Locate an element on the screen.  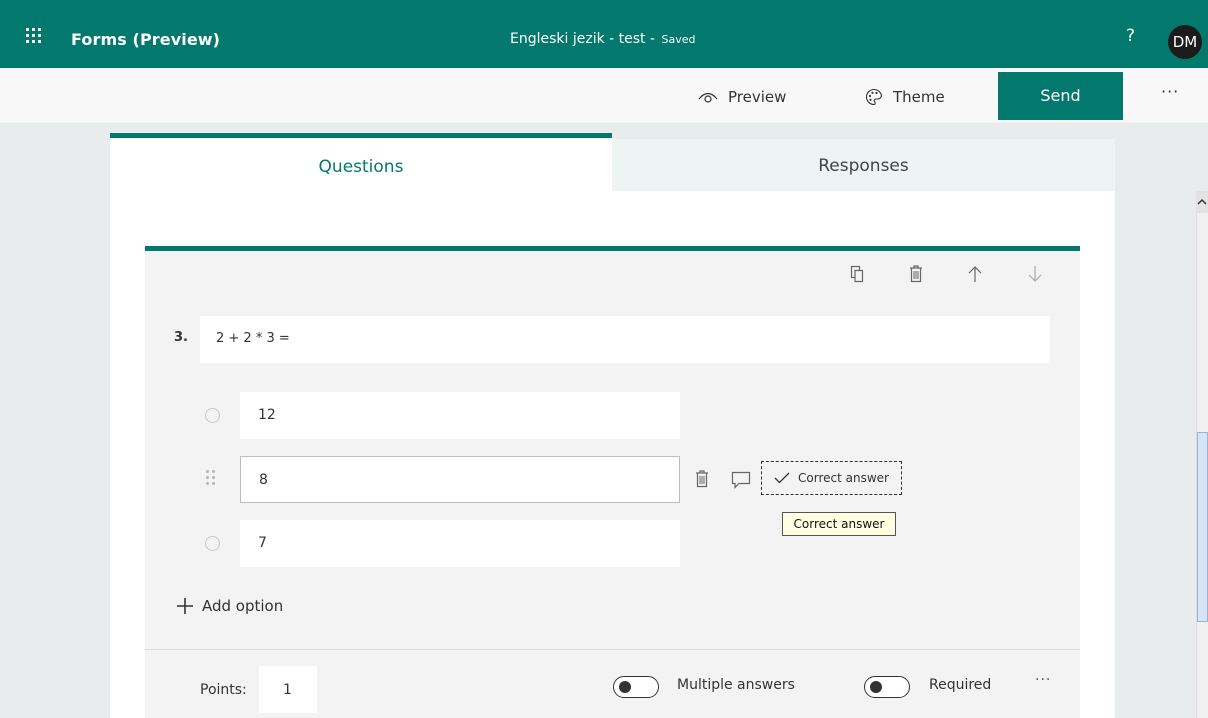
multiple-answers-toggle is located at coordinates (636, 687).